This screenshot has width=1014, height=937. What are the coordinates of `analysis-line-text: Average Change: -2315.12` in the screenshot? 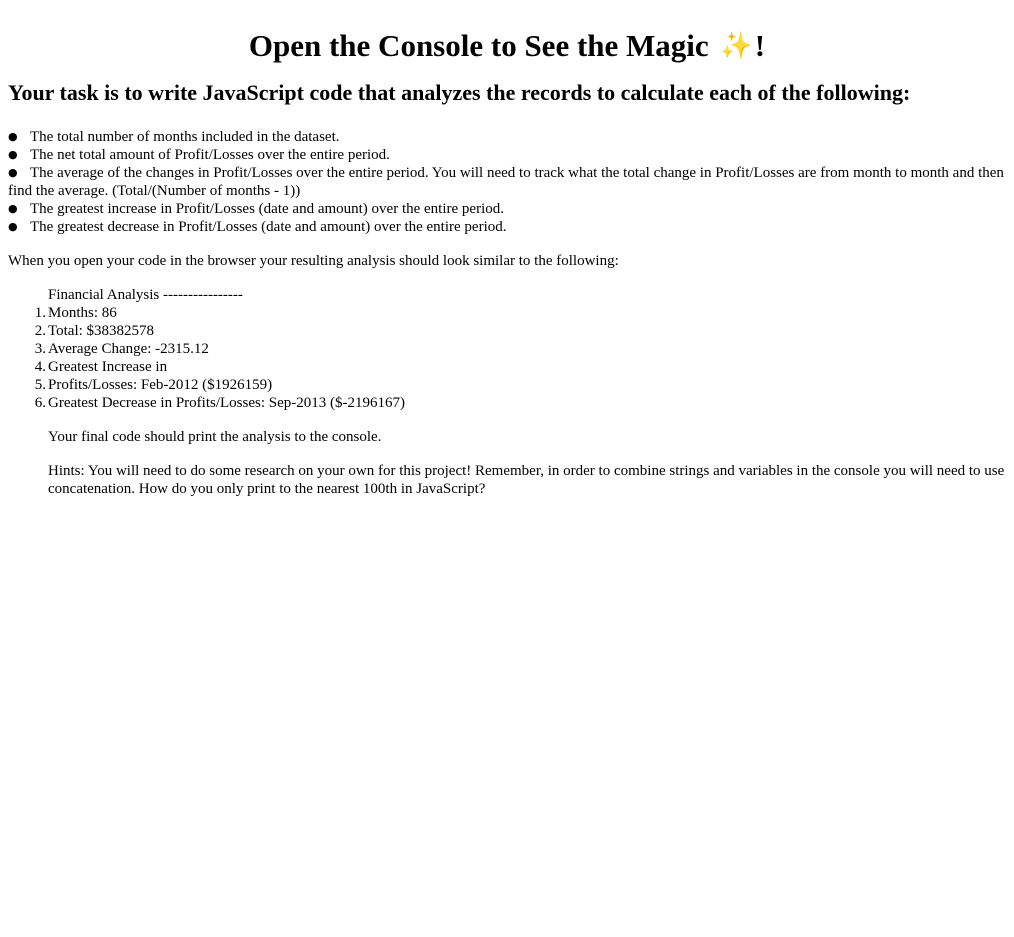 It's located at (128, 349).